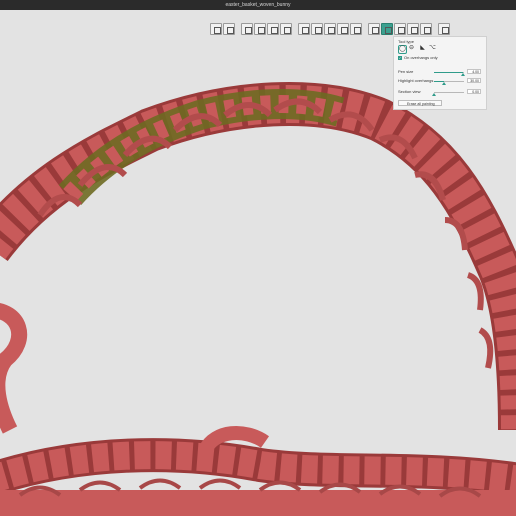 This screenshot has width=516, height=516. I want to click on section-view-value: 0.00, so click(474, 91).